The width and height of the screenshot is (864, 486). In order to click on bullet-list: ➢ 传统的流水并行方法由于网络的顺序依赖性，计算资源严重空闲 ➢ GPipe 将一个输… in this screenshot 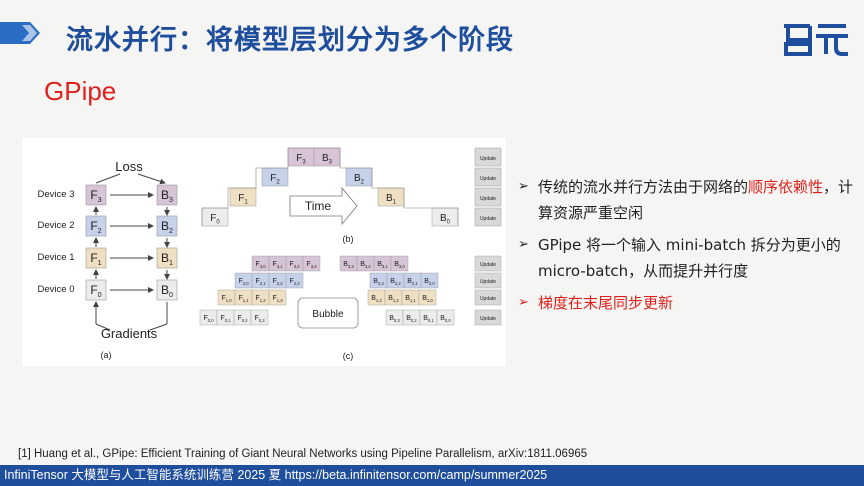, I will do `click(688, 248)`.